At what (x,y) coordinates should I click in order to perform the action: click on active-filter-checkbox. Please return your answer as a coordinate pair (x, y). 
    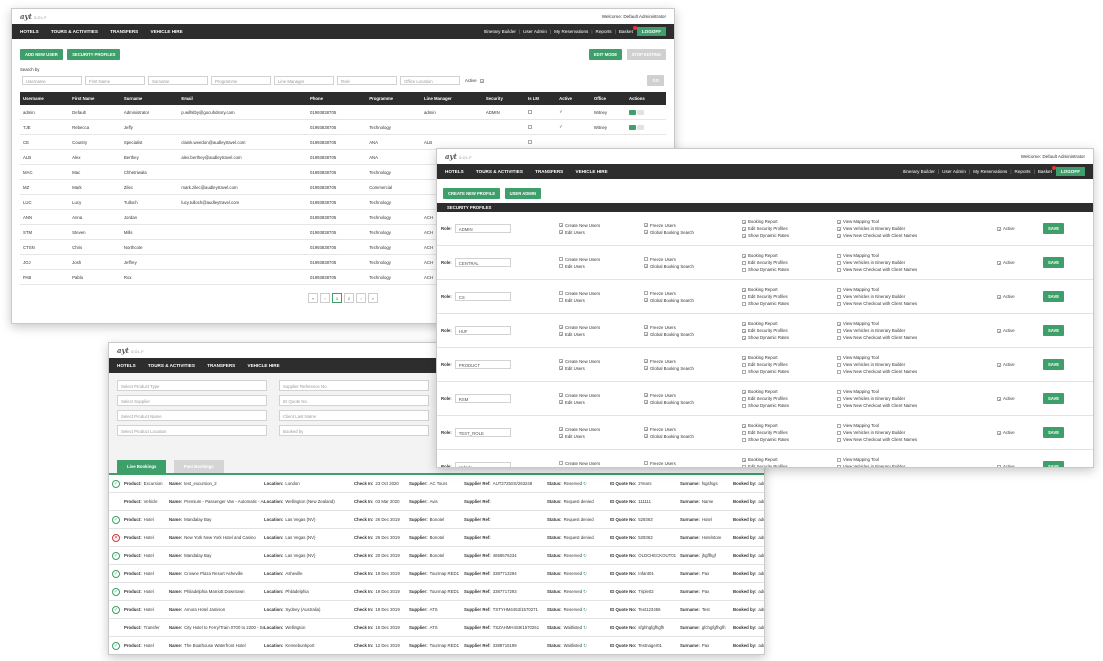
    Looking at the image, I should click on (481, 80).